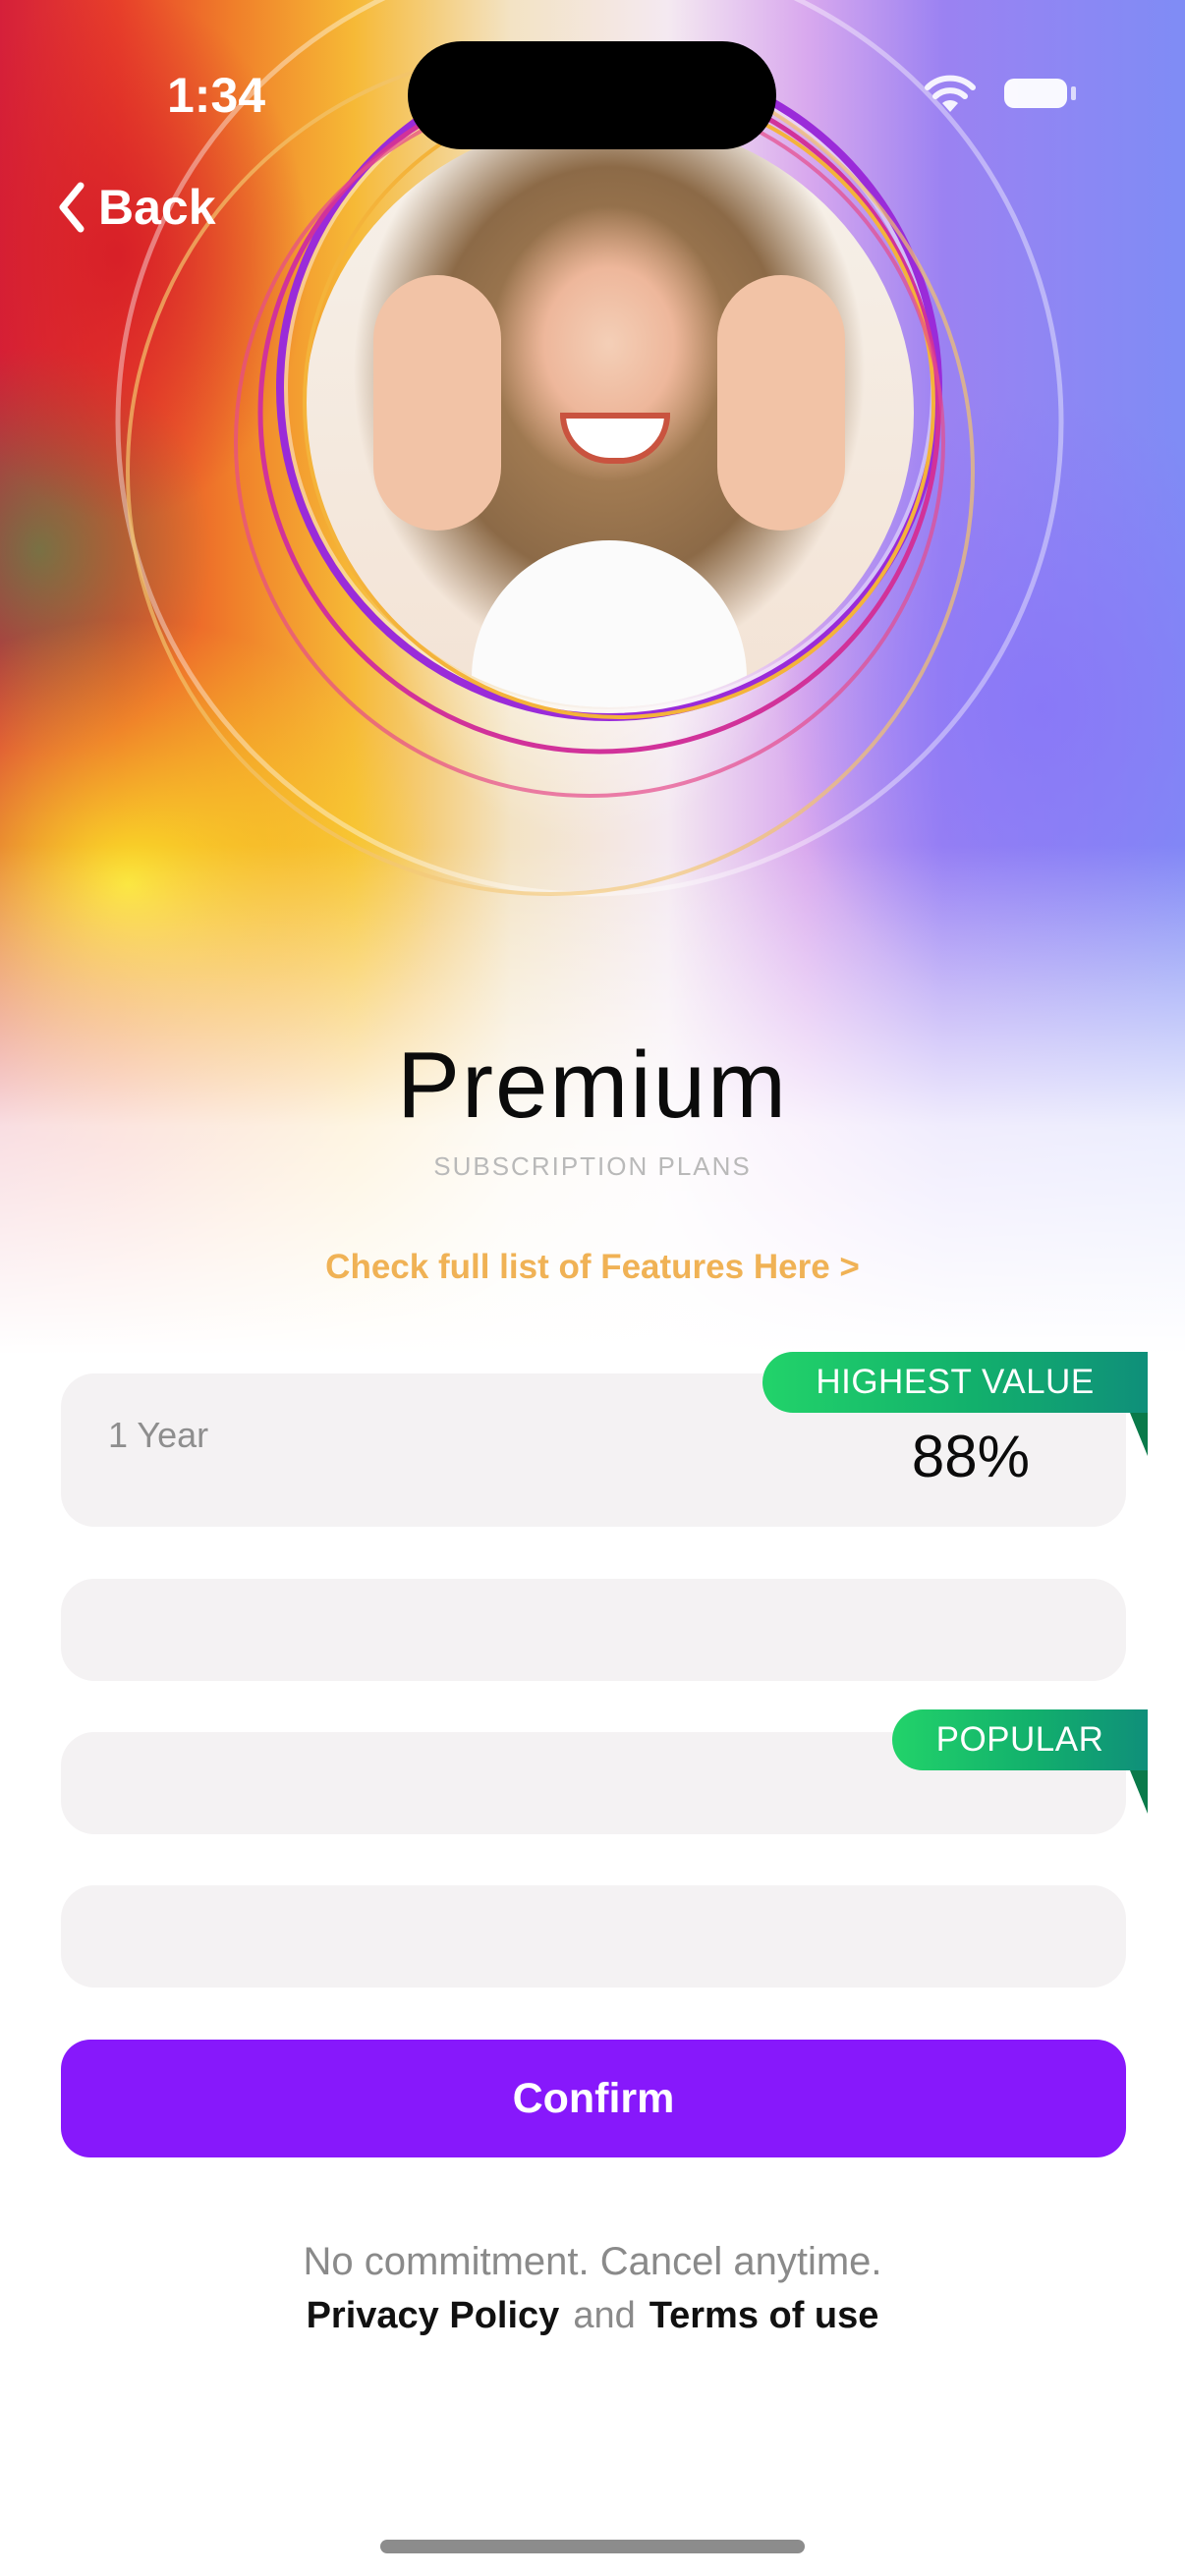 The height and width of the screenshot is (2576, 1185). What do you see at coordinates (434, 2315) in the screenshot?
I see `privacy-policy-link: Privacy Policy` at bounding box center [434, 2315].